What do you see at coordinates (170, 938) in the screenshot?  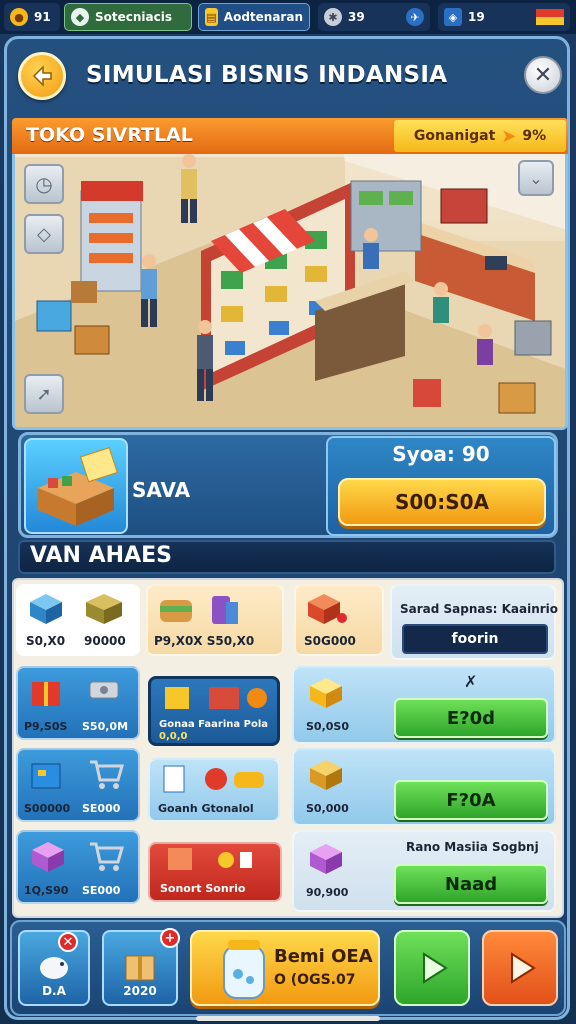 I see `notification-badge: +` at bounding box center [170, 938].